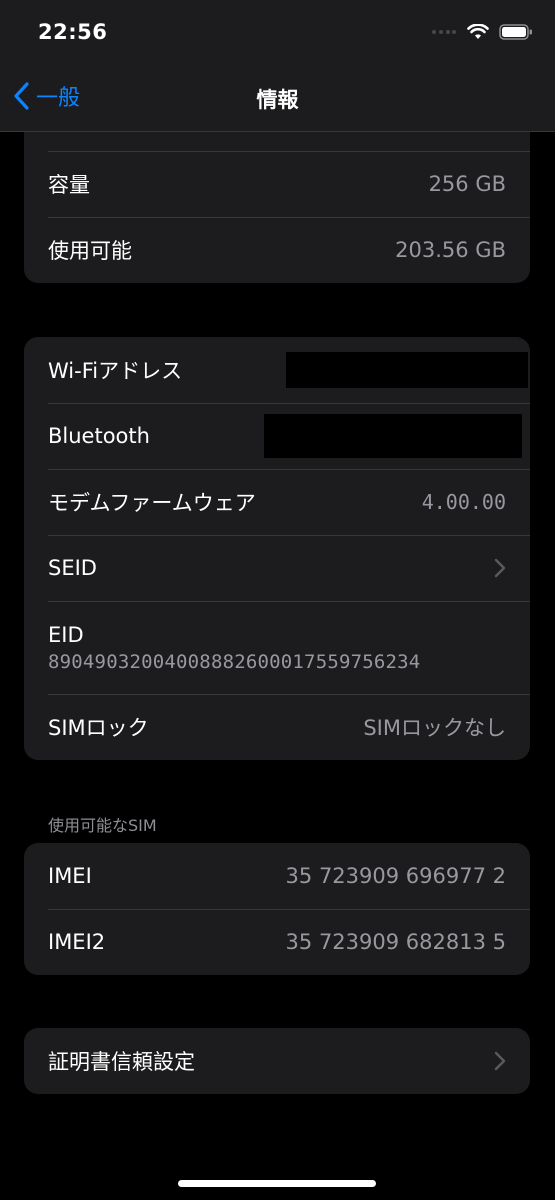 This screenshot has height=1200, width=555. I want to click on certificate-trust-row: 証明書信頼設定, so click(277, 1061).